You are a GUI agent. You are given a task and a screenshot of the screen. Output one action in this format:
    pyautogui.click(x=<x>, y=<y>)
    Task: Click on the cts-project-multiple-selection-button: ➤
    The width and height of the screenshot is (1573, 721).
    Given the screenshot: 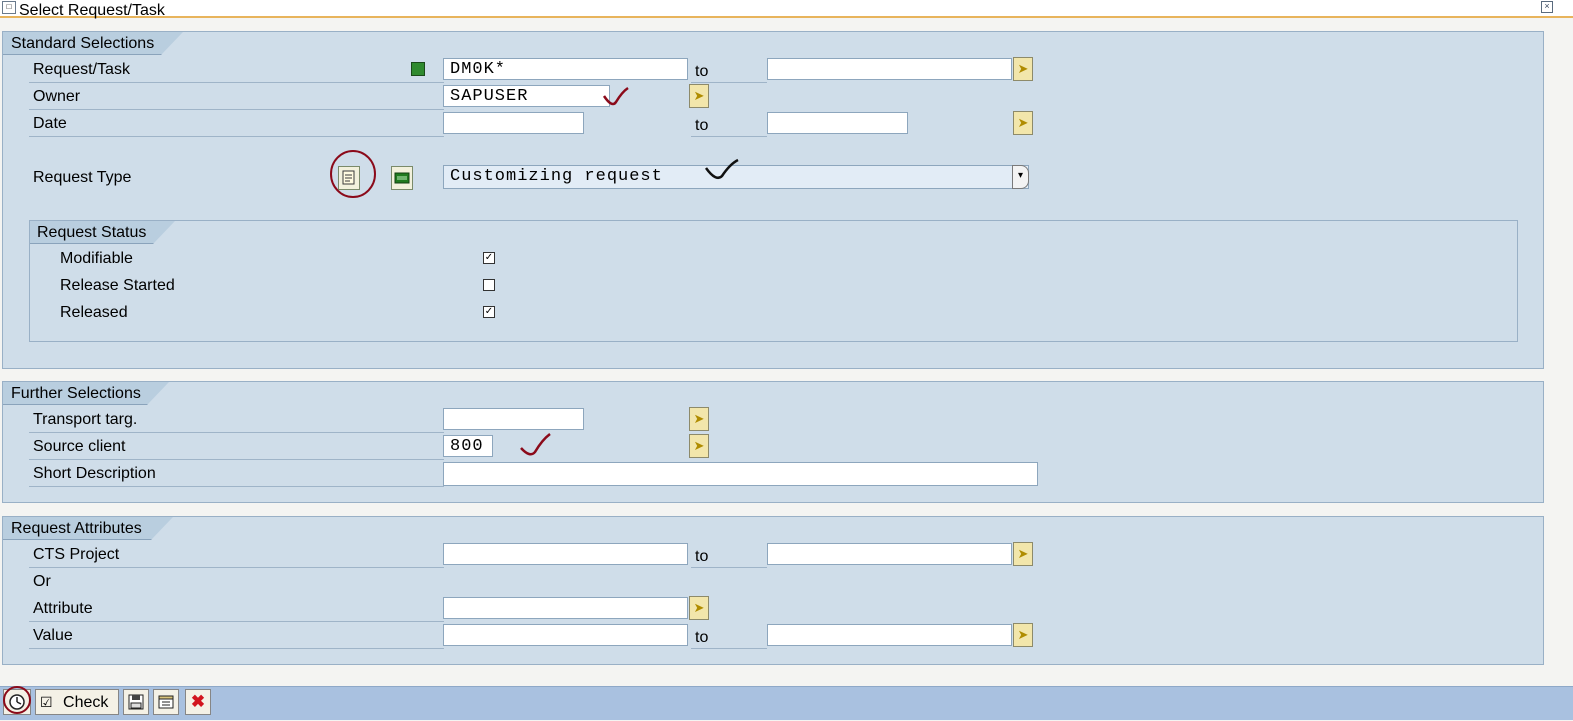 What is the action you would take?
    pyautogui.click(x=1023, y=554)
    